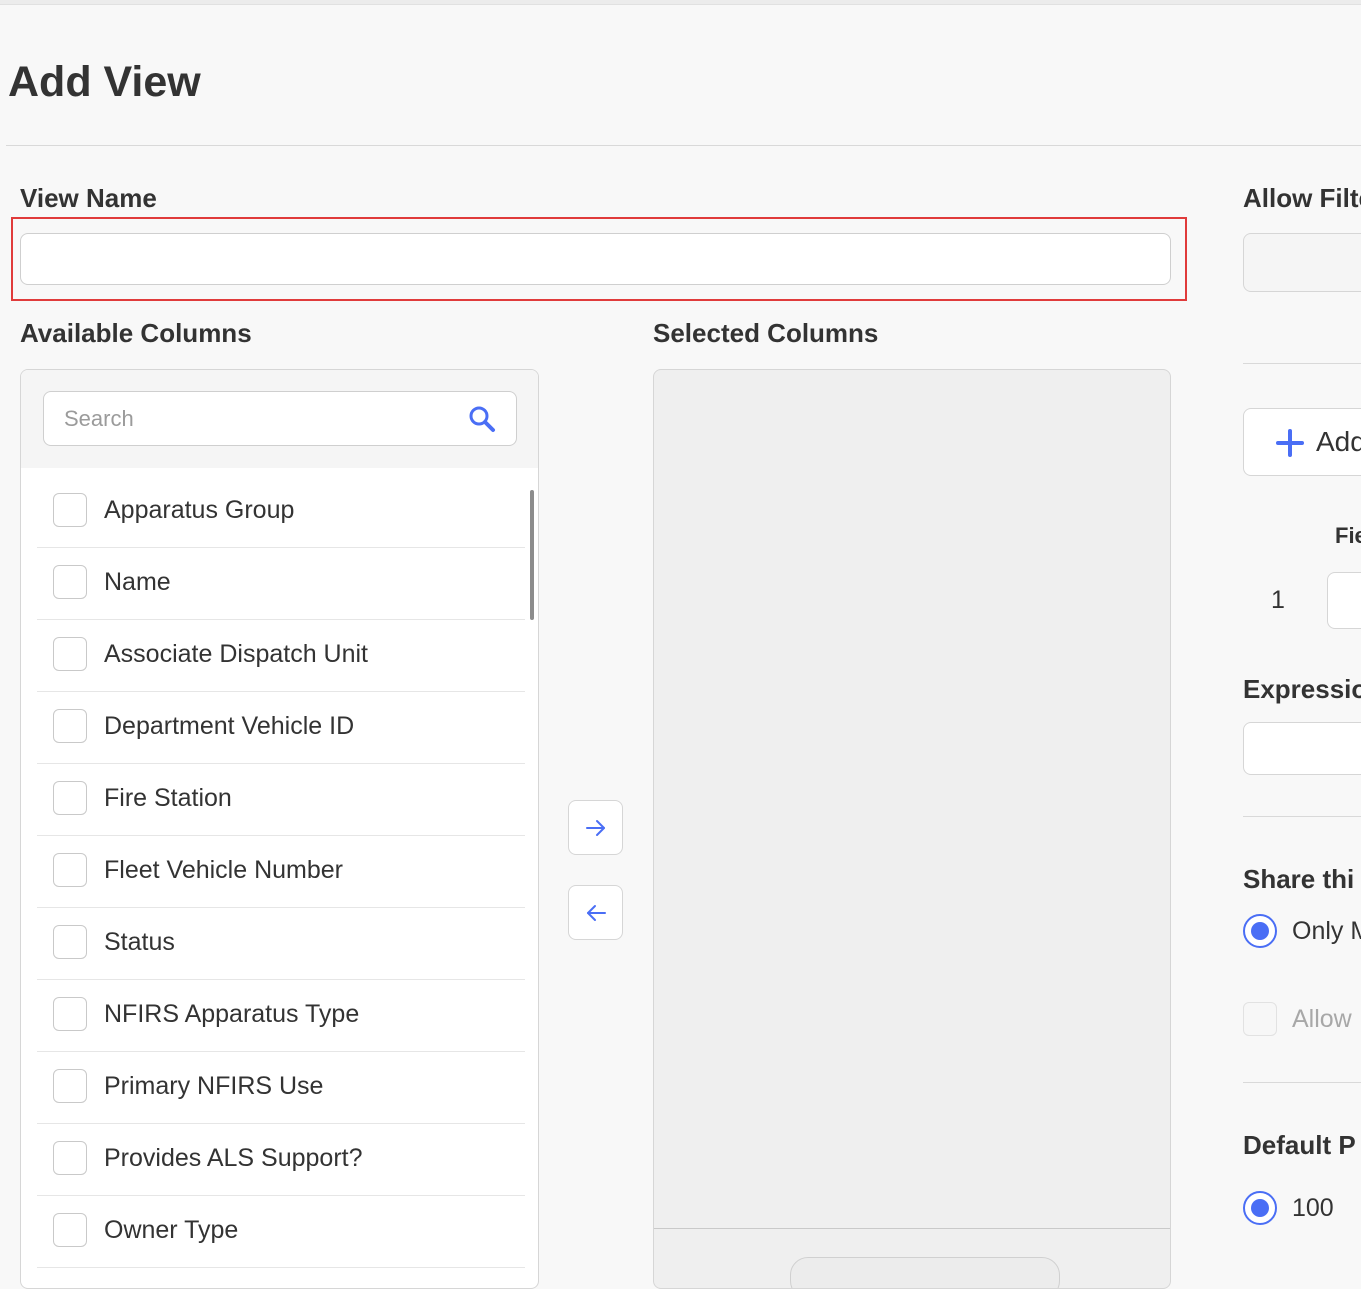 This screenshot has height=1289, width=1361. Describe the element at coordinates (595, 912) in the screenshot. I see `move-left-button` at that location.